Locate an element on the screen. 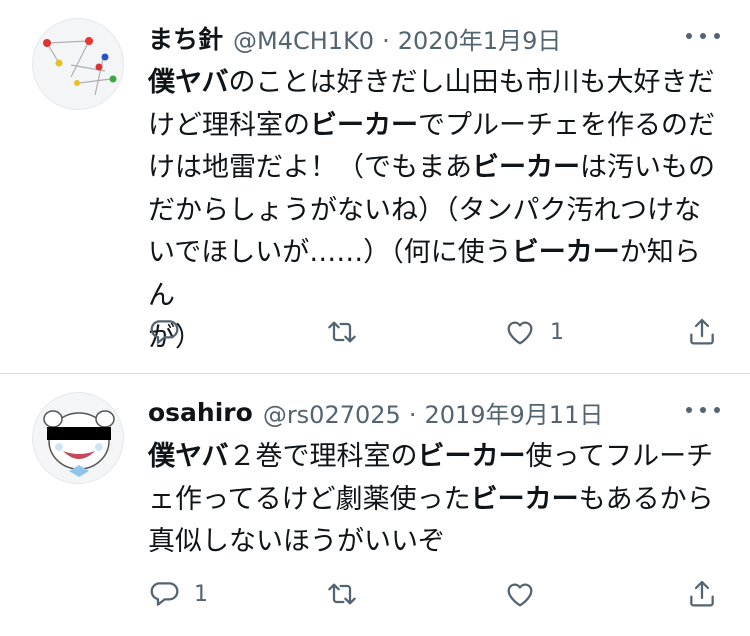 This screenshot has width=750, height=636. text-run: でプルーチェを作るのだ is located at coordinates (566, 125).